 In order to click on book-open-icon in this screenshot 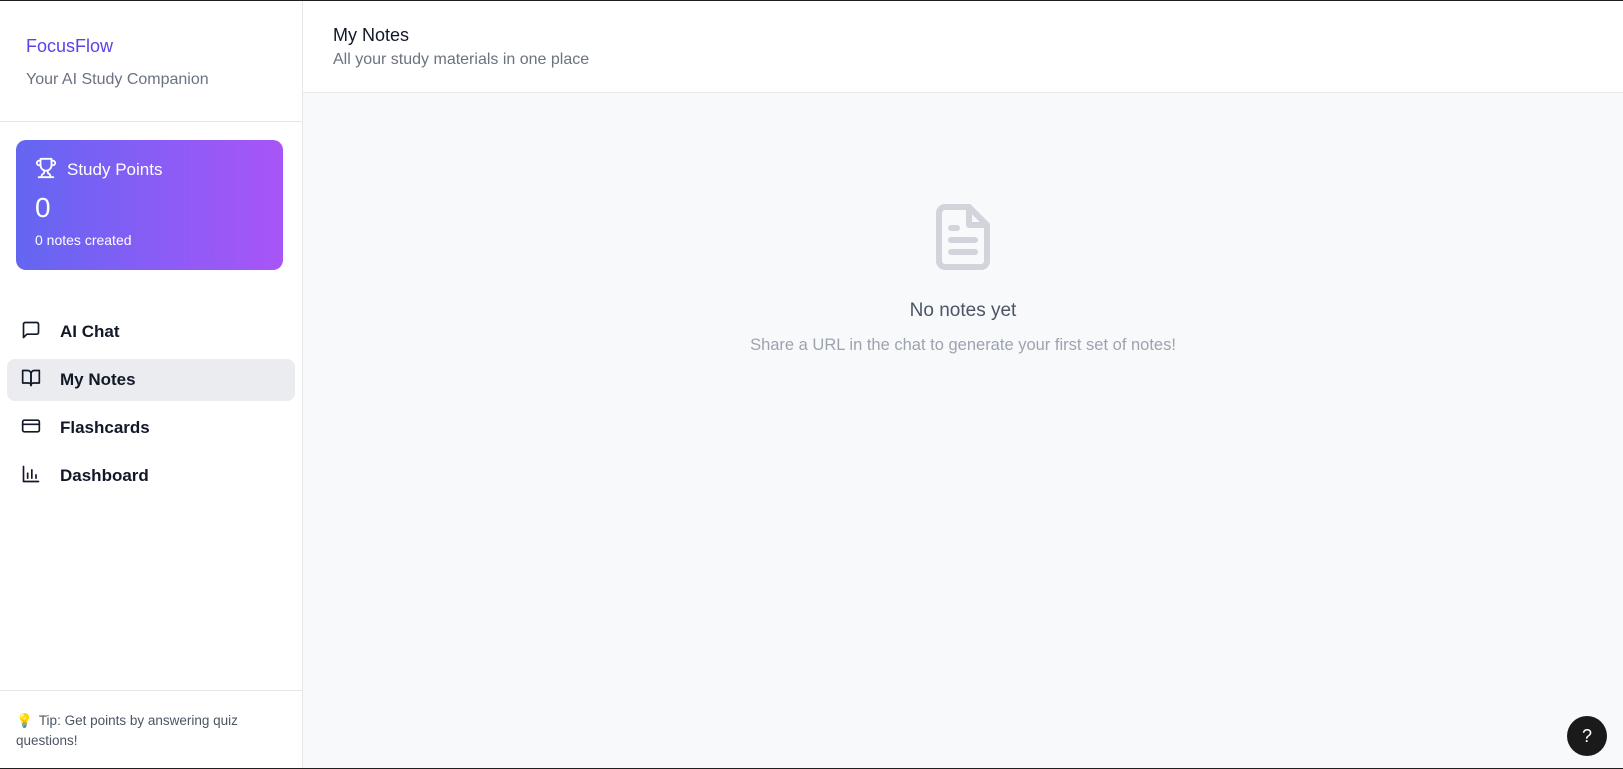, I will do `click(31, 380)`.